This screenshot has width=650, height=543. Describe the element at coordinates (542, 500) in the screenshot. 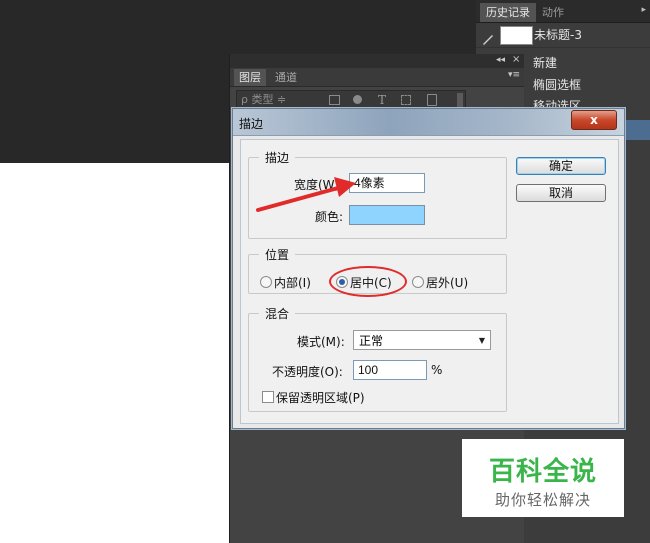

I see `watermark-subtitle: 助你轻松解决` at that location.